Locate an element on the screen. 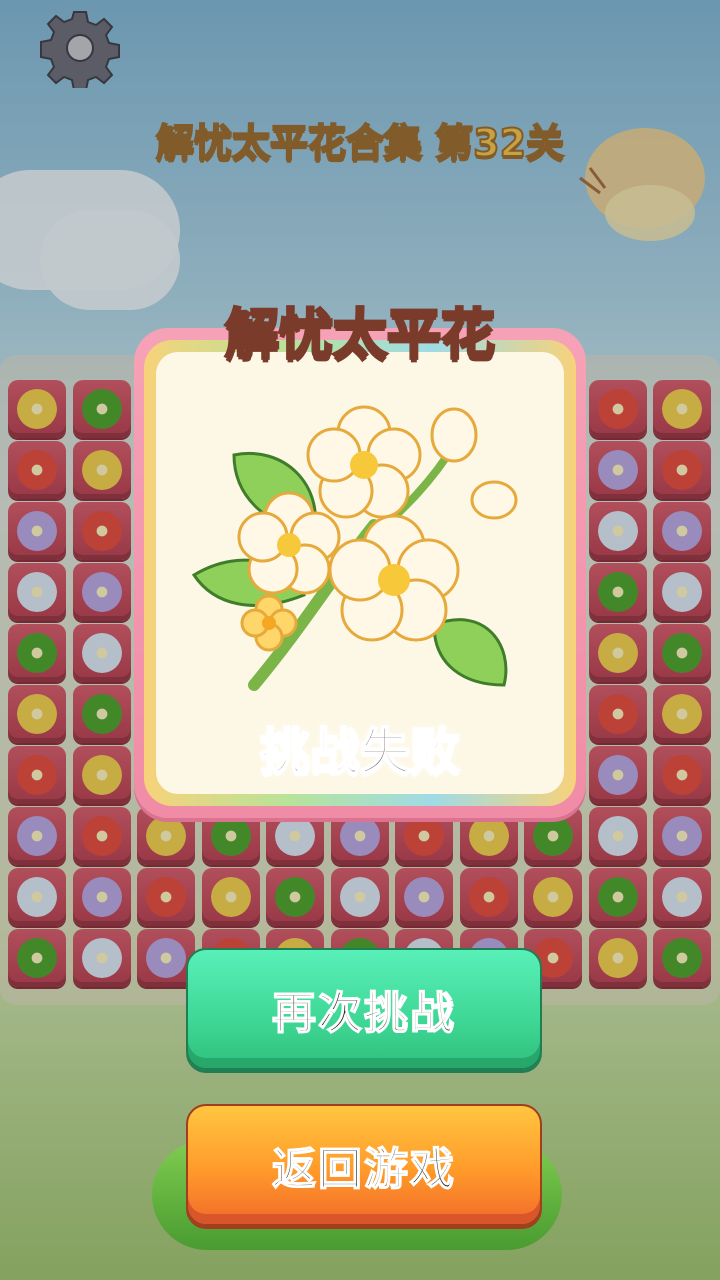  retry-button-label: 再次挑战 is located at coordinates (363, 1013).